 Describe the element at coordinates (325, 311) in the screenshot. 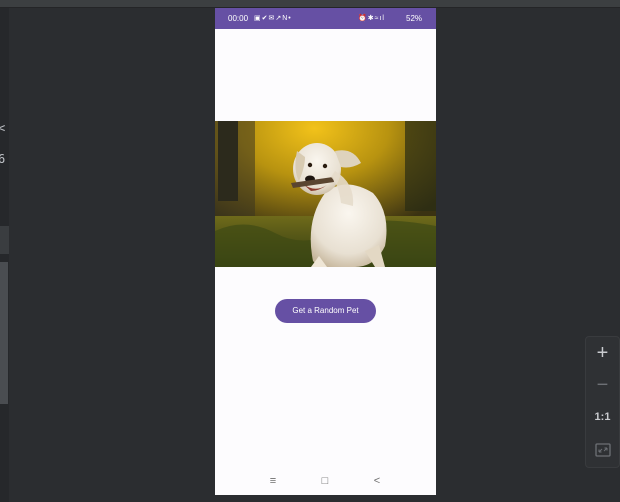

I see `get-random-pet-button: Get a Random Pet` at that location.